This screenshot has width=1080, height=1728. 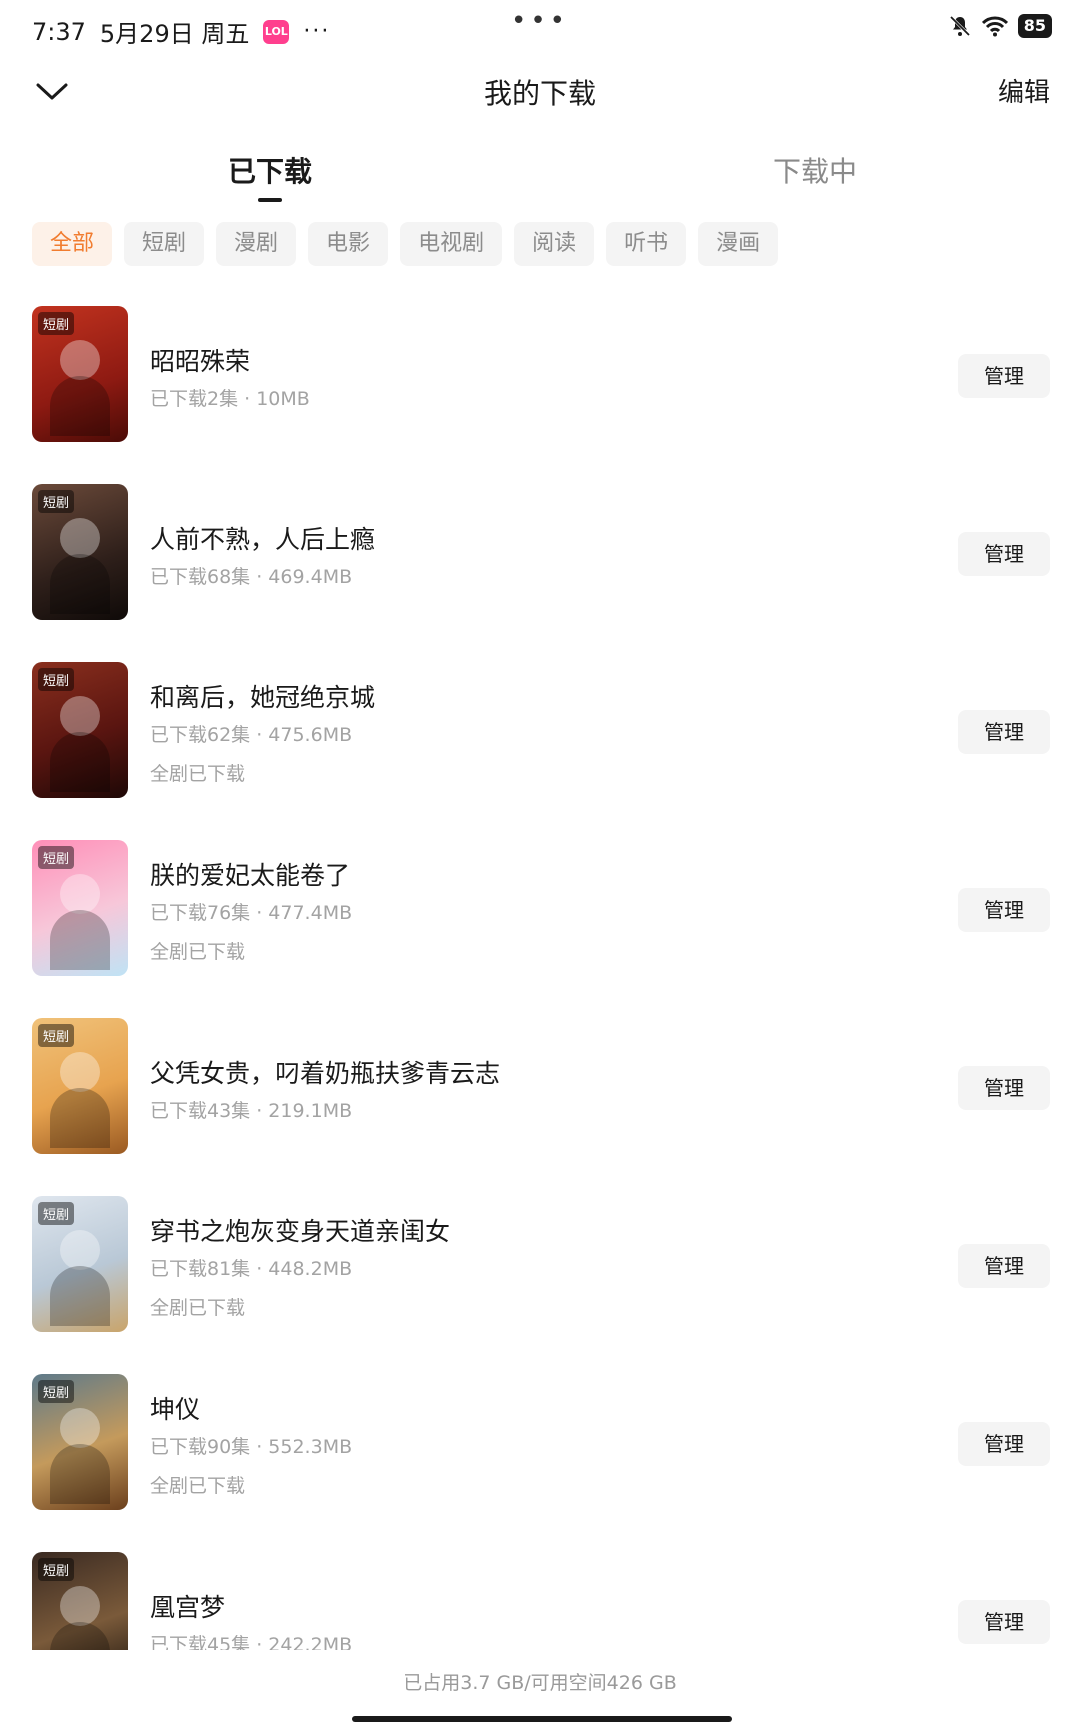 I want to click on list-item: 短剧 父凭女贵，叼着奶瓶扶爹青云志 已下载43集 · 219.1MB 管理, so click(x=540, y=1088).